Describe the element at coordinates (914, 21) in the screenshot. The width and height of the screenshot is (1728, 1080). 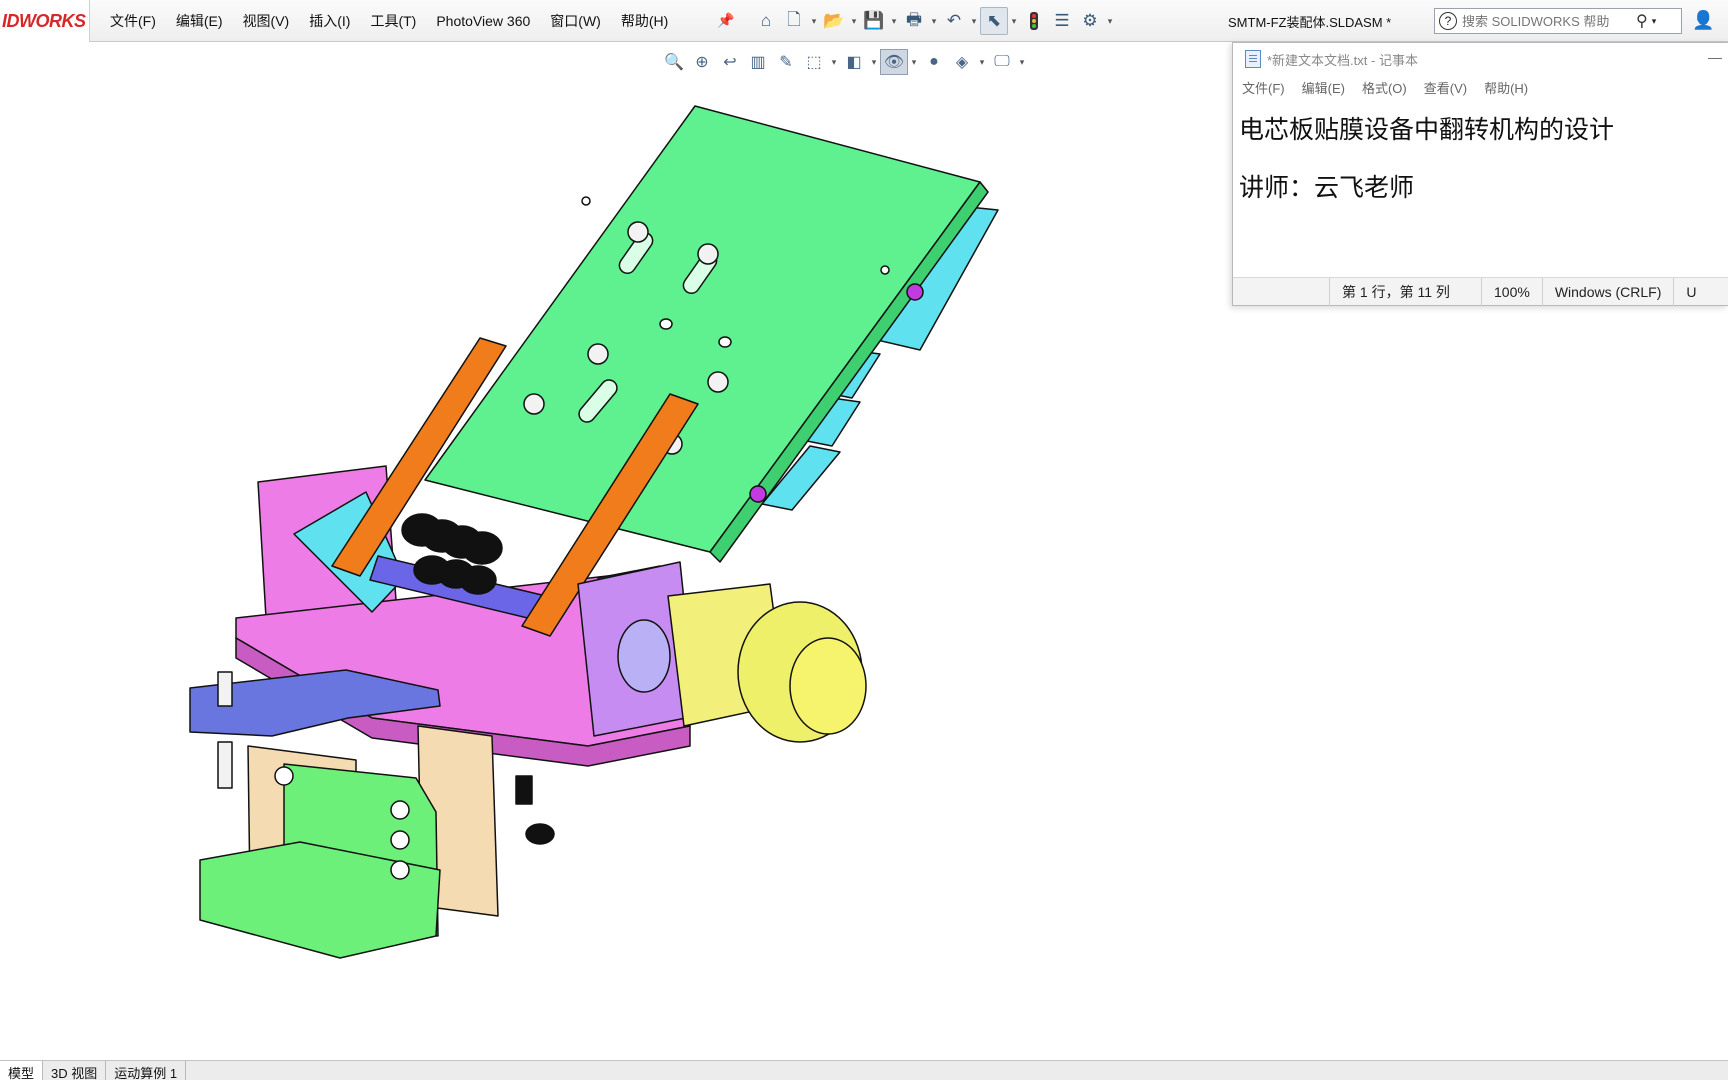
I see `print-icon: 🖶` at that location.